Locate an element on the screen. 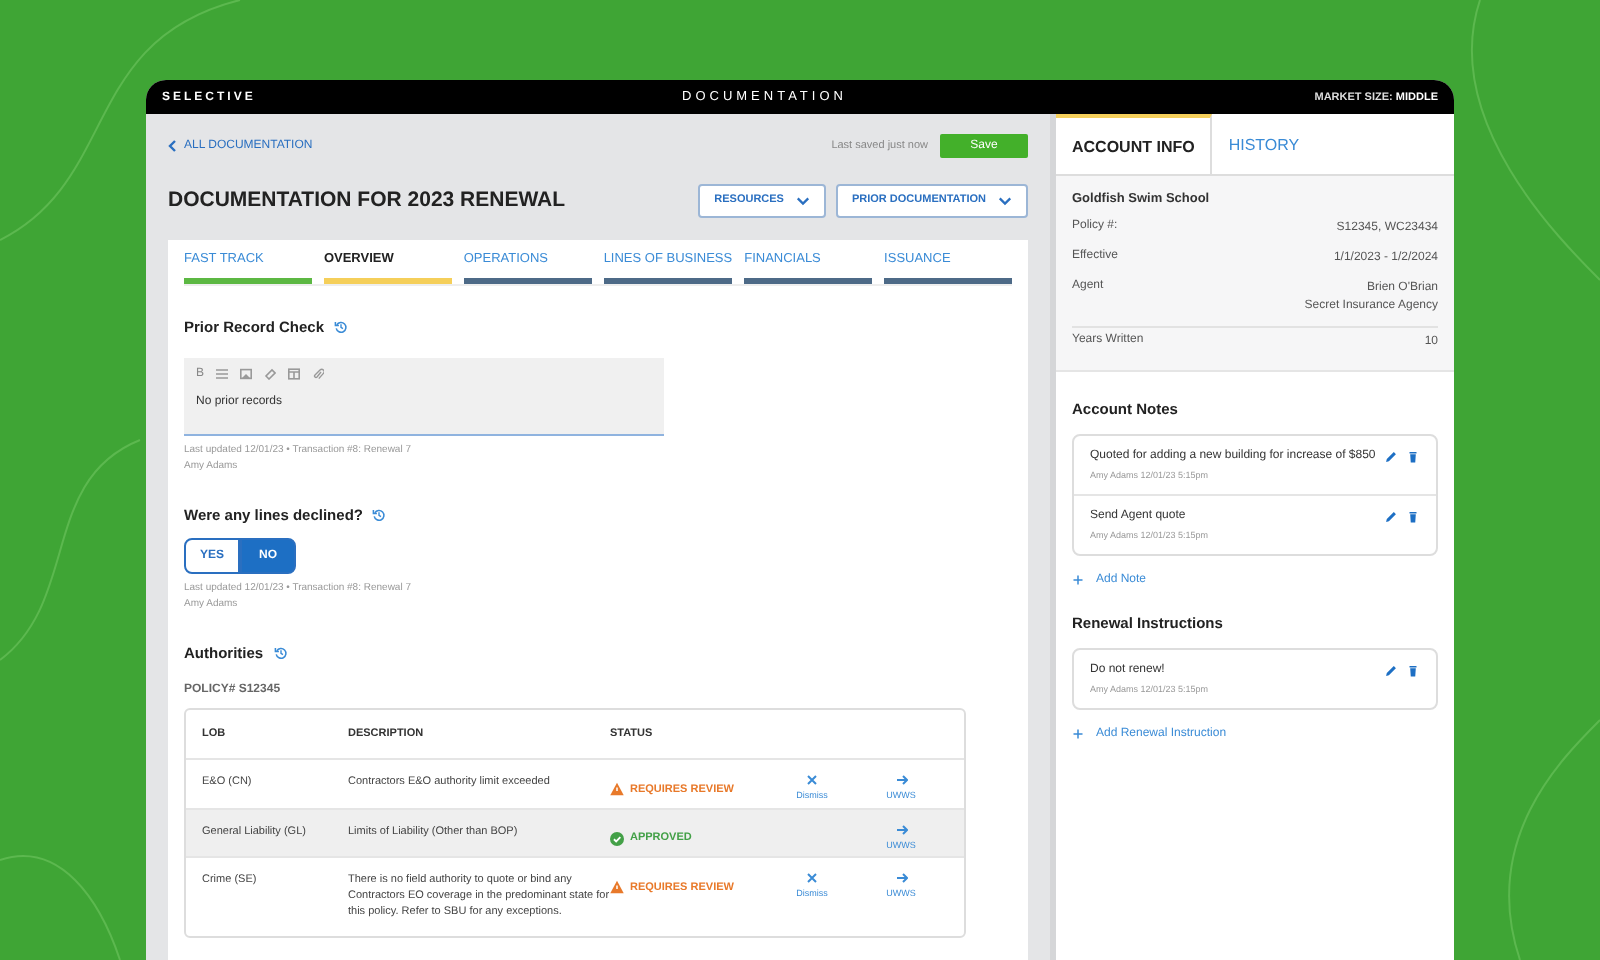  image-icon is located at coordinates (246, 374).